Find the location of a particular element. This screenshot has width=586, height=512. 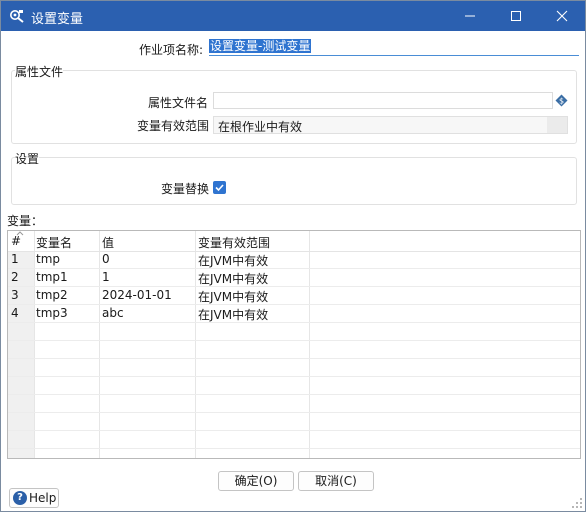

close-icon is located at coordinates (562, 16).